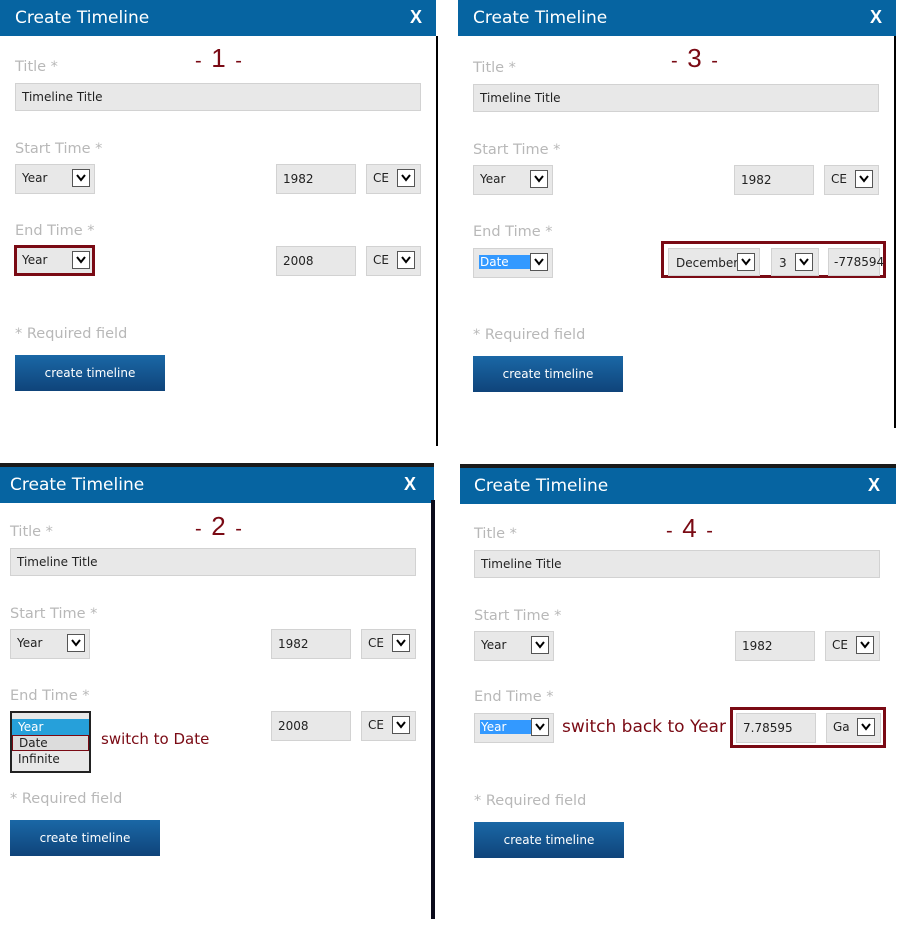 This screenshot has height=940, width=912. What do you see at coordinates (853, 728) in the screenshot?
I see `end-era-select: Ga` at bounding box center [853, 728].